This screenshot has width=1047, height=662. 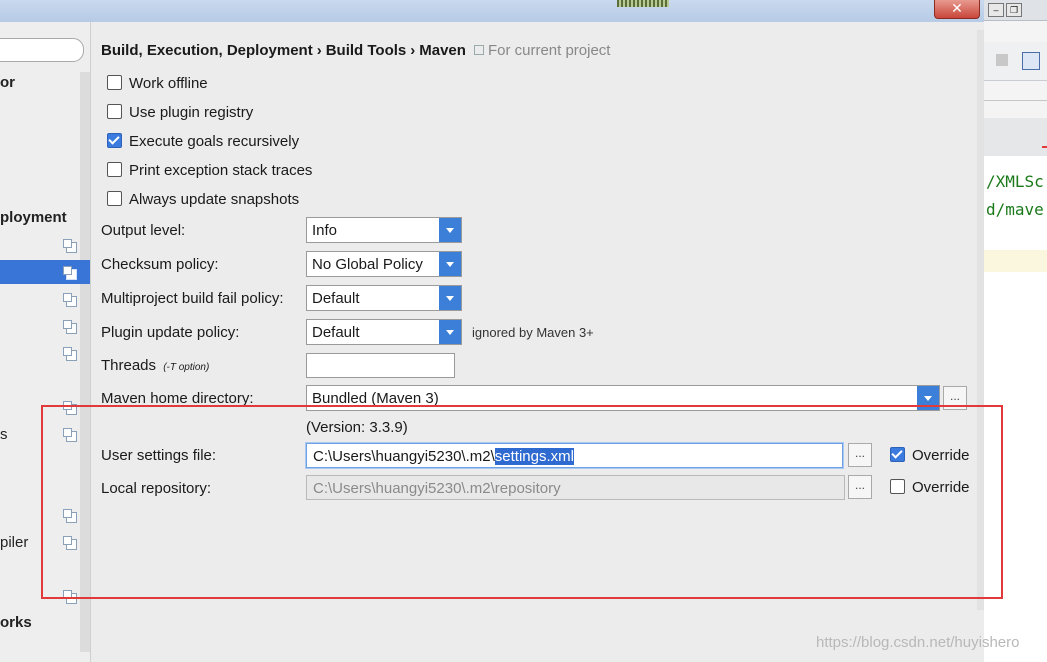 What do you see at coordinates (1015, 61) in the screenshot?
I see `background-ide-toolbar` at bounding box center [1015, 61].